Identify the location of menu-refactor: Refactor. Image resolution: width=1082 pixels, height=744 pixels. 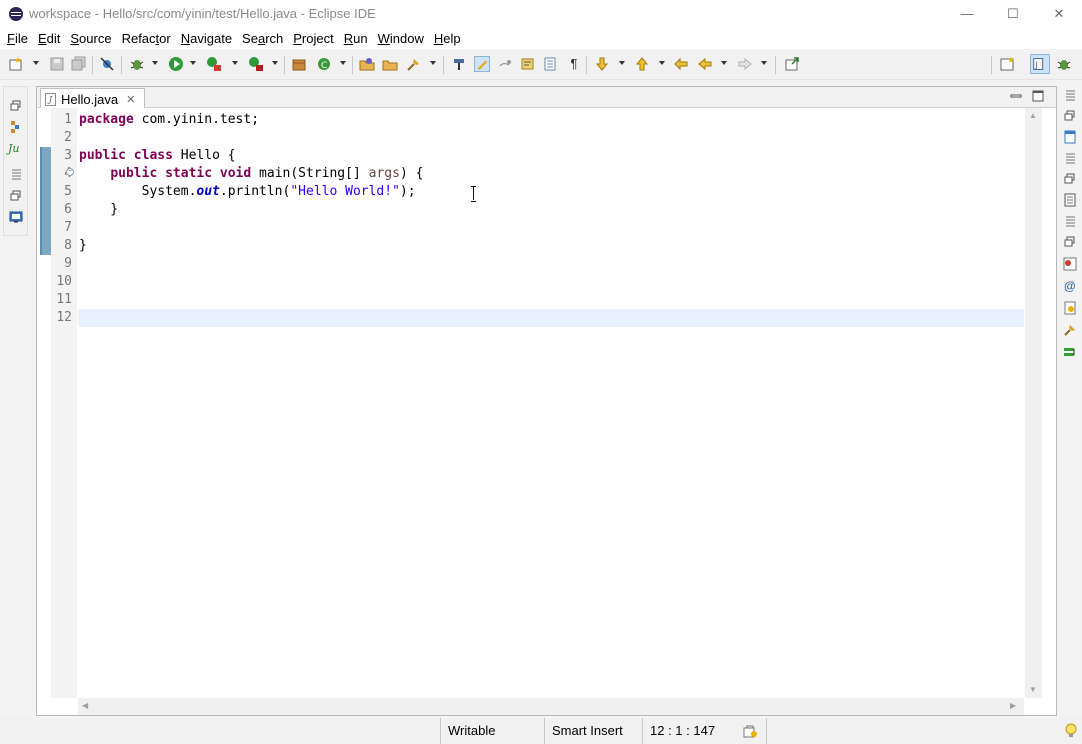
(146, 38).